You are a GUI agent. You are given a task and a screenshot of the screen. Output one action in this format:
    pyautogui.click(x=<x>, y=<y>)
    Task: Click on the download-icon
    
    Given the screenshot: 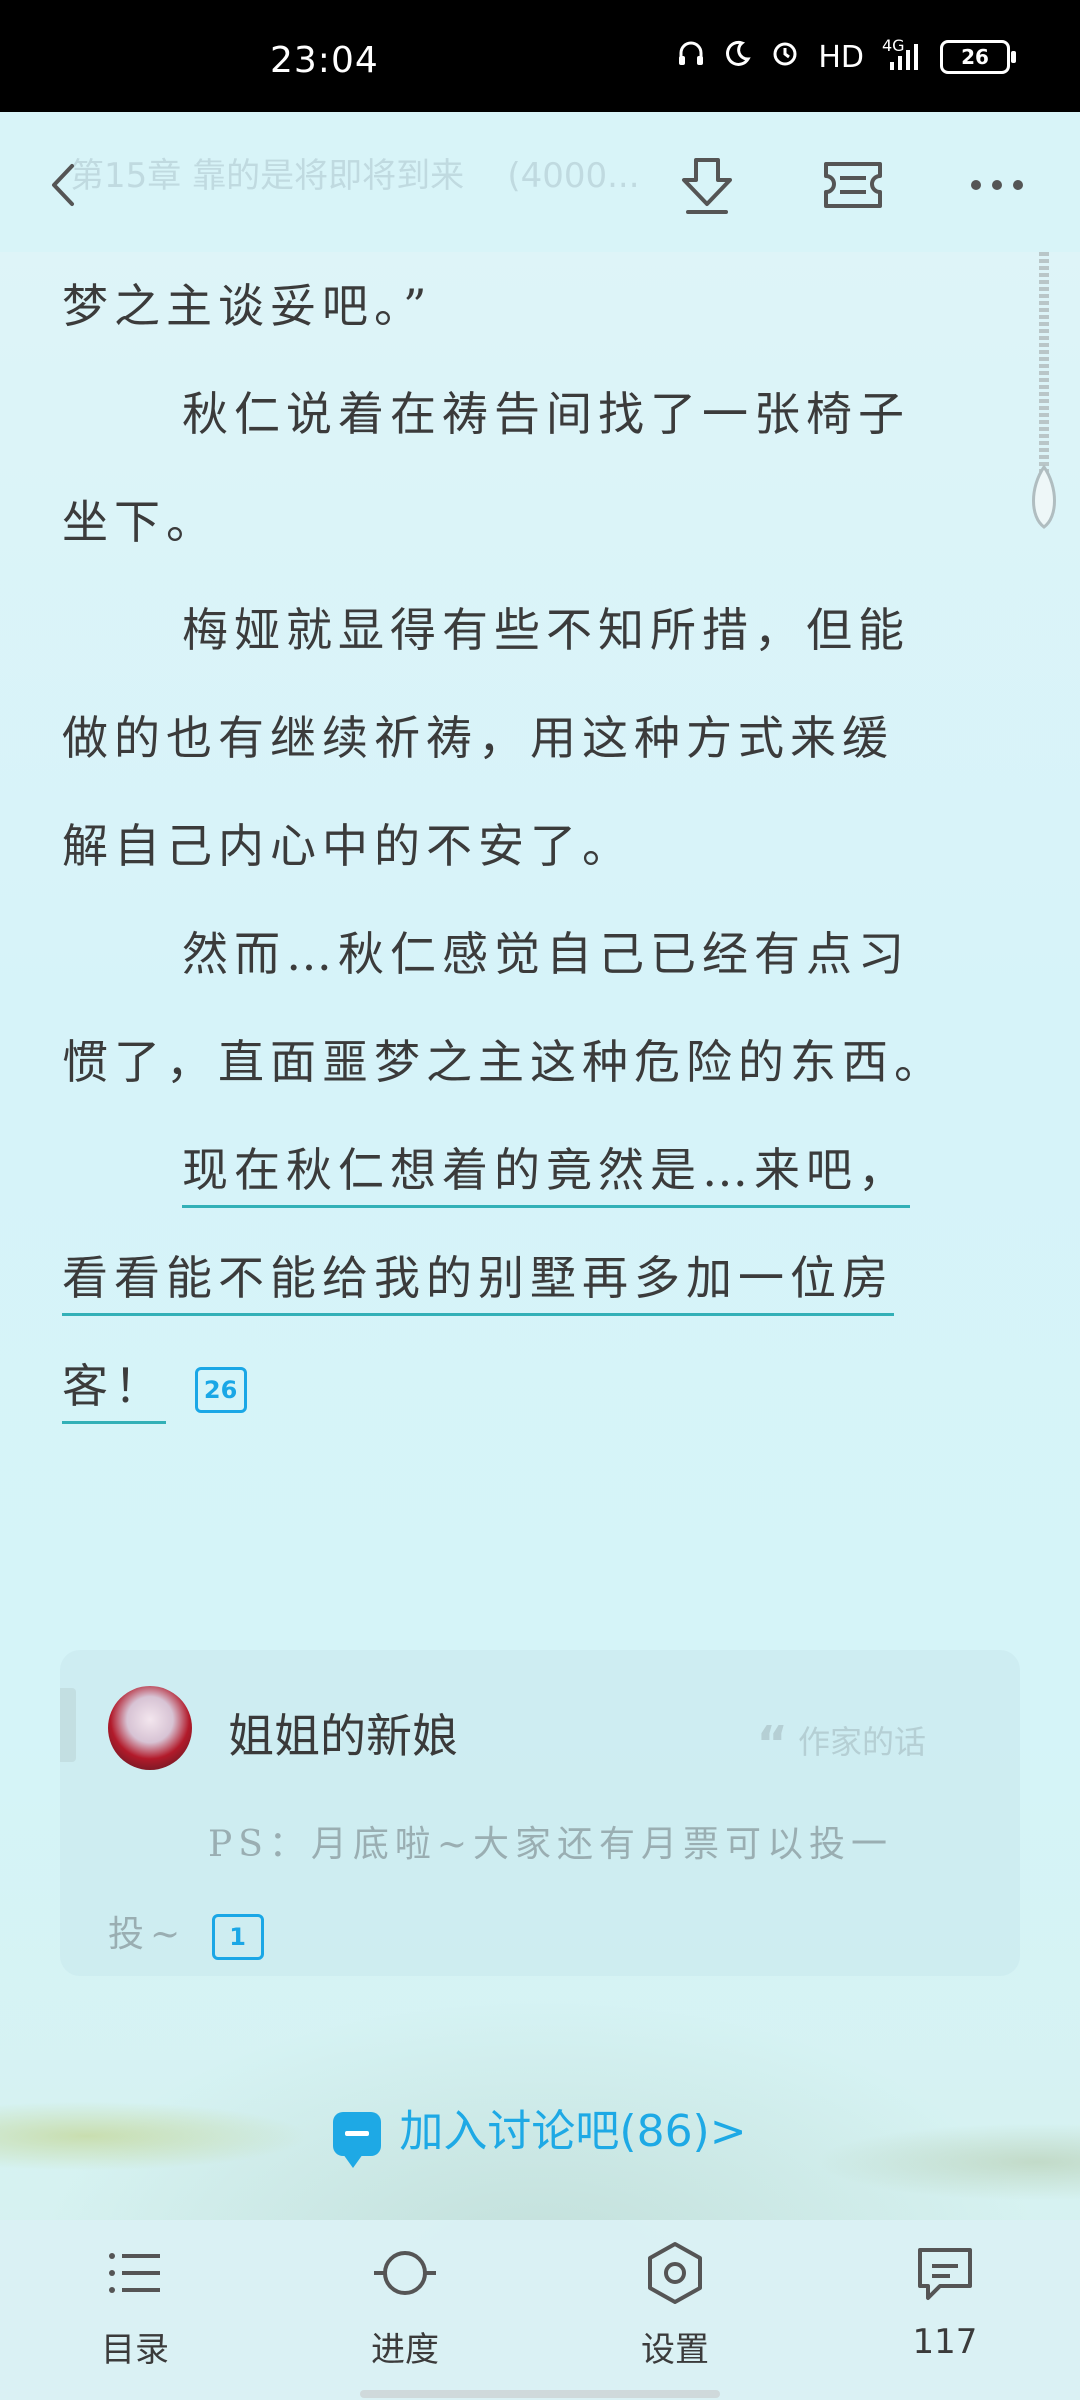 What is the action you would take?
    pyautogui.click(x=707, y=185)
    